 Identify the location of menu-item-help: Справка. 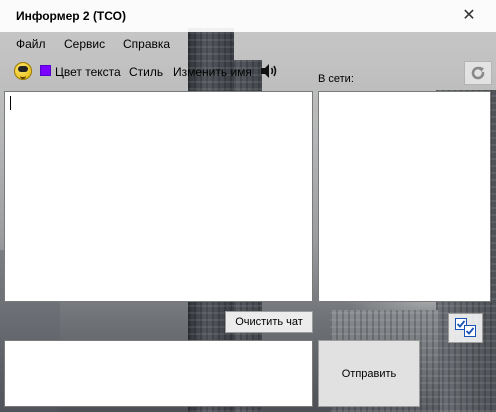
(146, 44).